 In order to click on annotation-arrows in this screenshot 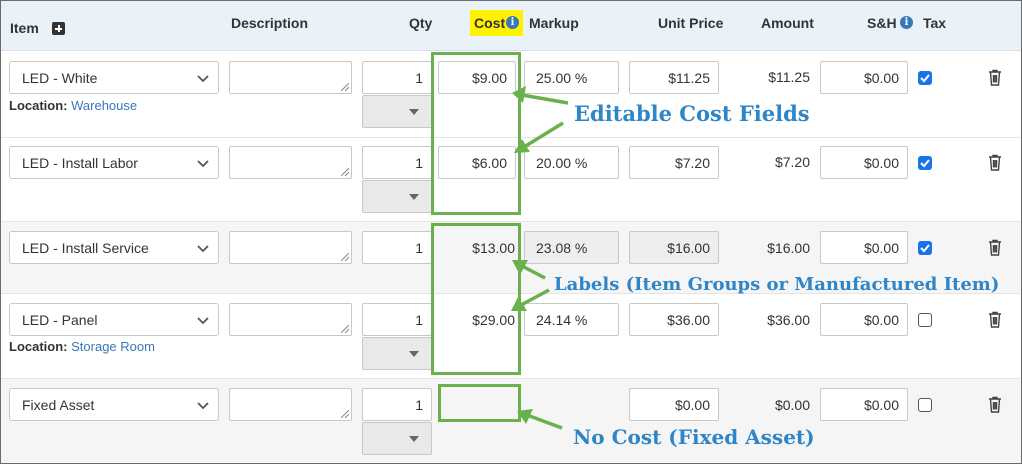, I will do `click(540, 258)`.